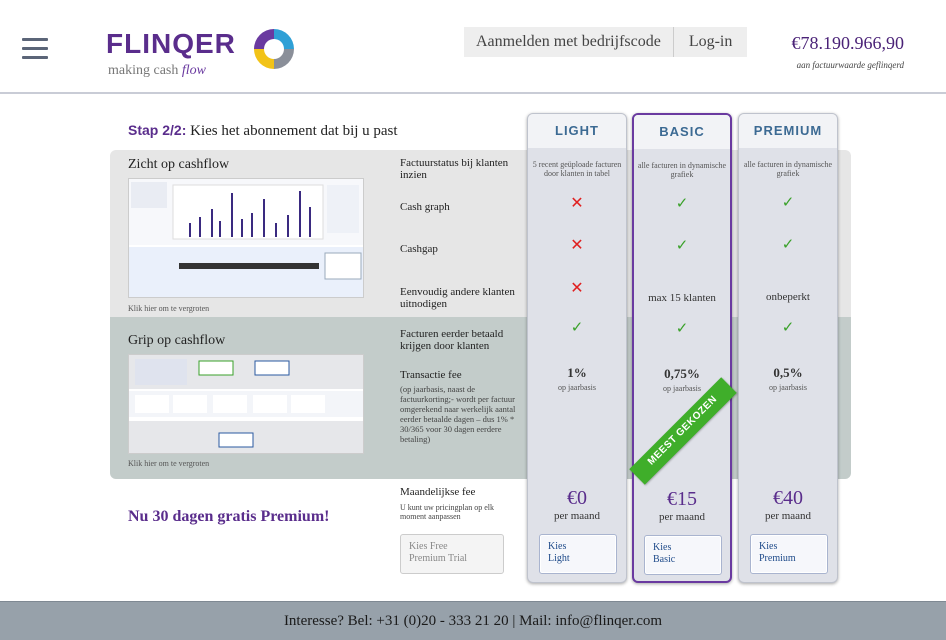  I want to click on grip-flow-icon, so click(246, 404).